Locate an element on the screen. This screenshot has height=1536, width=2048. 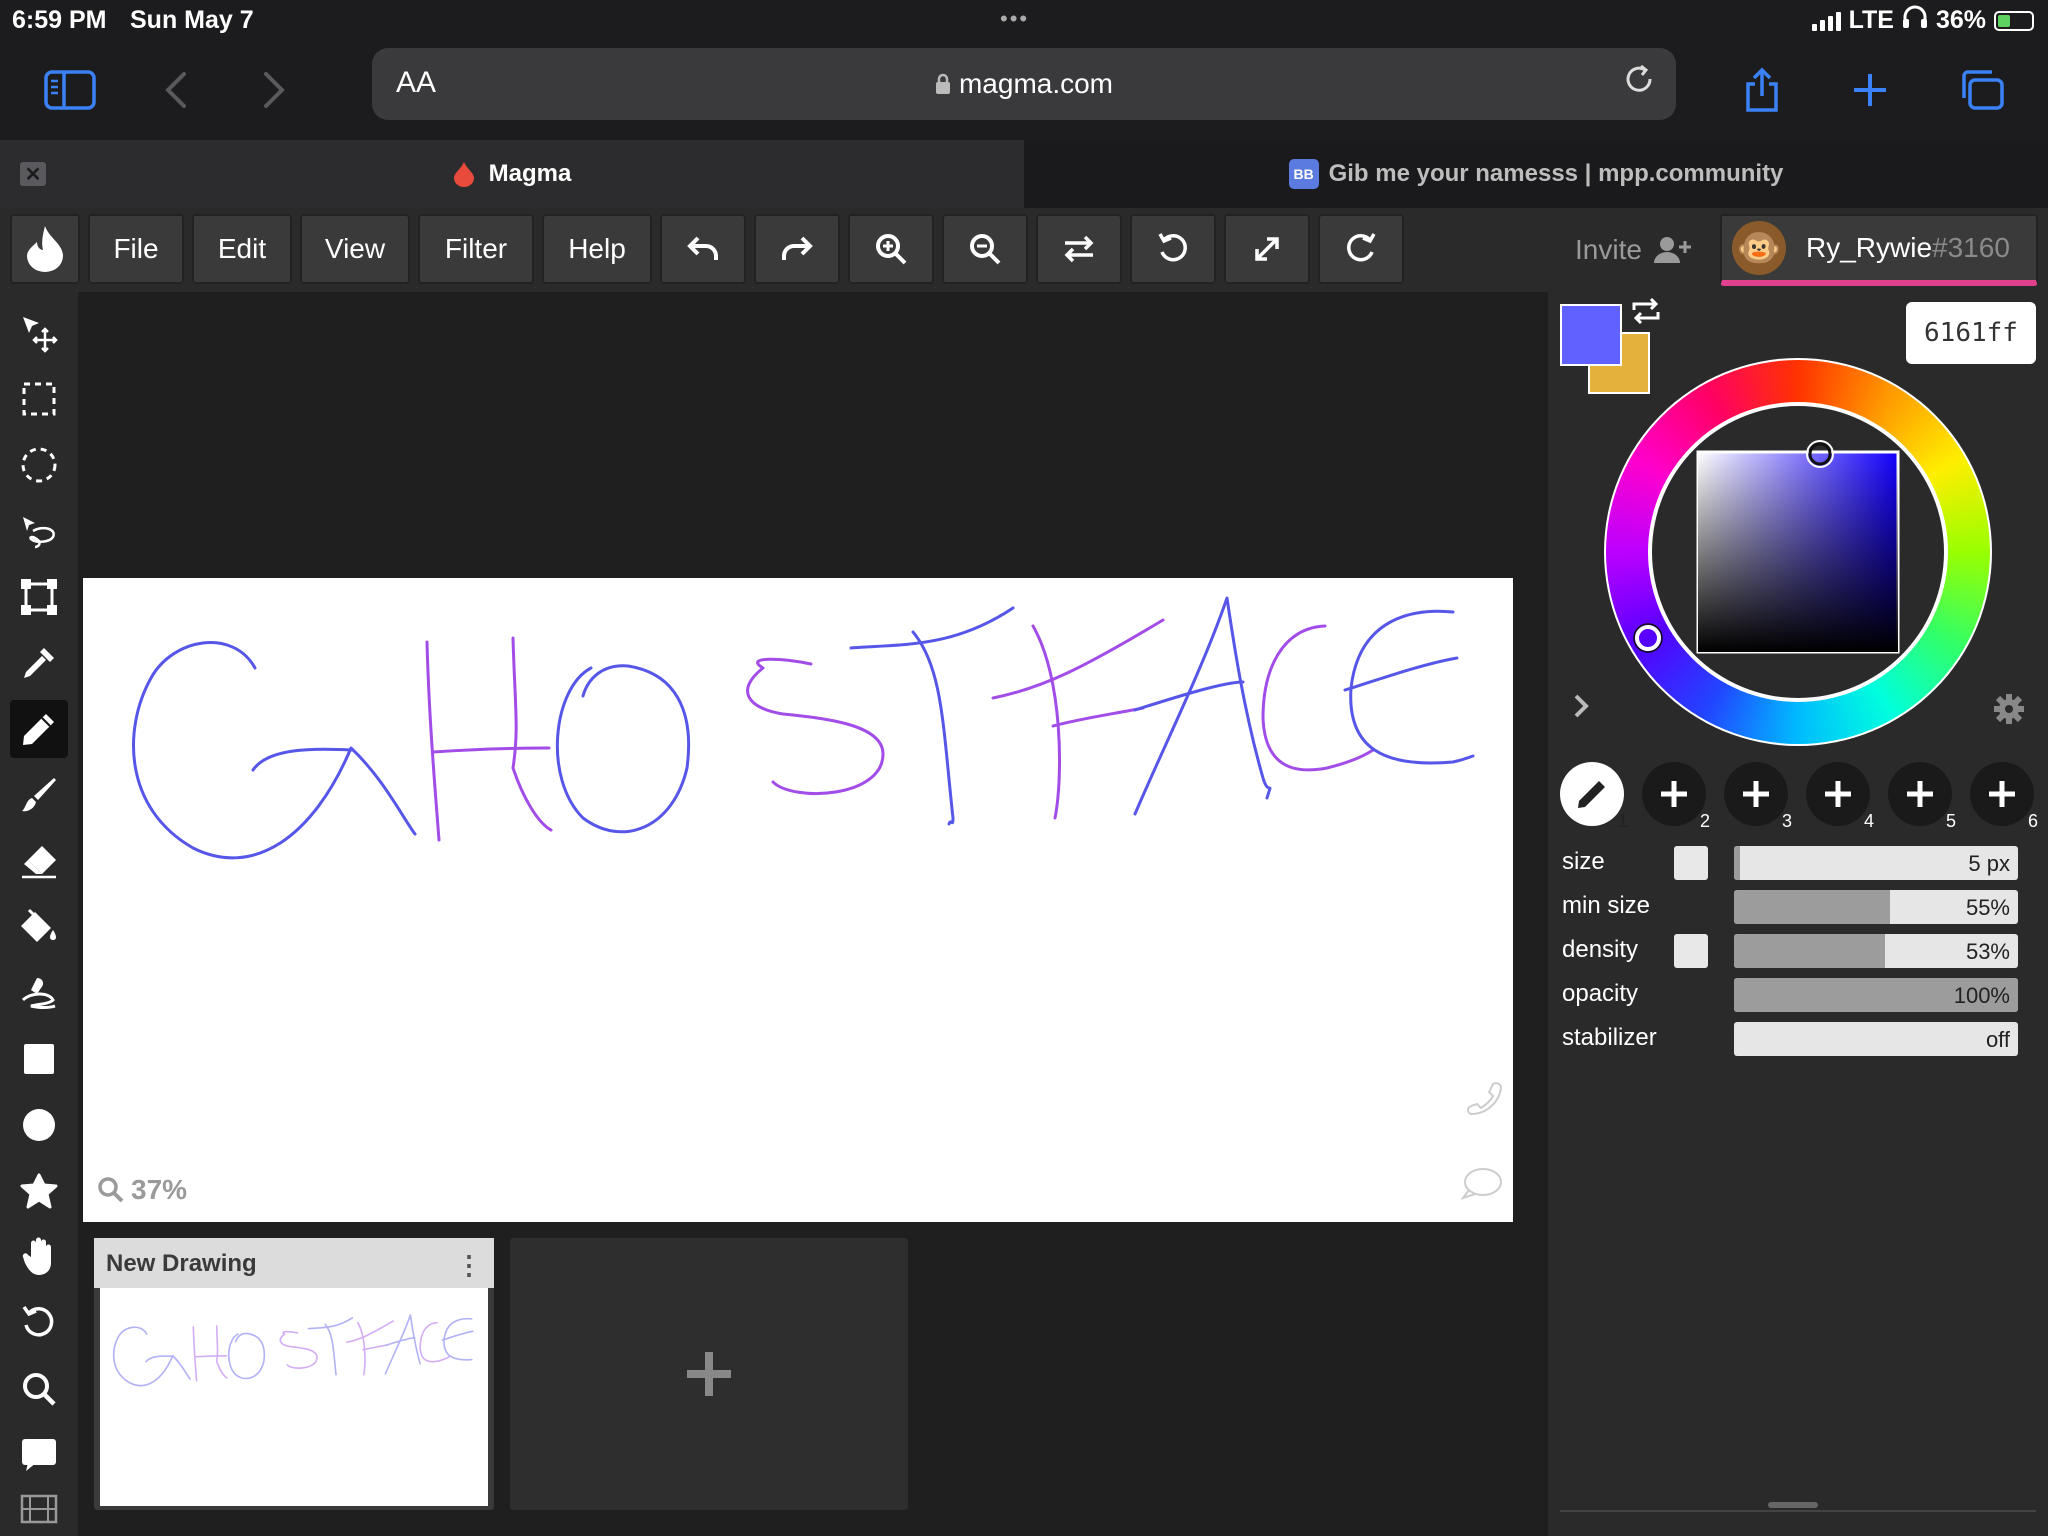
brush-slot-4: 4 is located at coordinates (1840, 796).